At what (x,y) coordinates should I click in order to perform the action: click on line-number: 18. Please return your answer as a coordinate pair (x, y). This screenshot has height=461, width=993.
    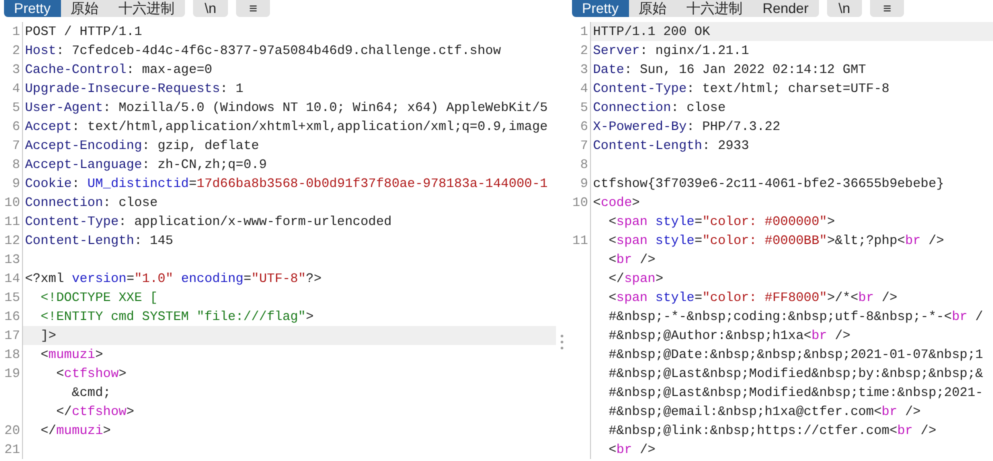
    Looking at the image, I should click on (11, 354).